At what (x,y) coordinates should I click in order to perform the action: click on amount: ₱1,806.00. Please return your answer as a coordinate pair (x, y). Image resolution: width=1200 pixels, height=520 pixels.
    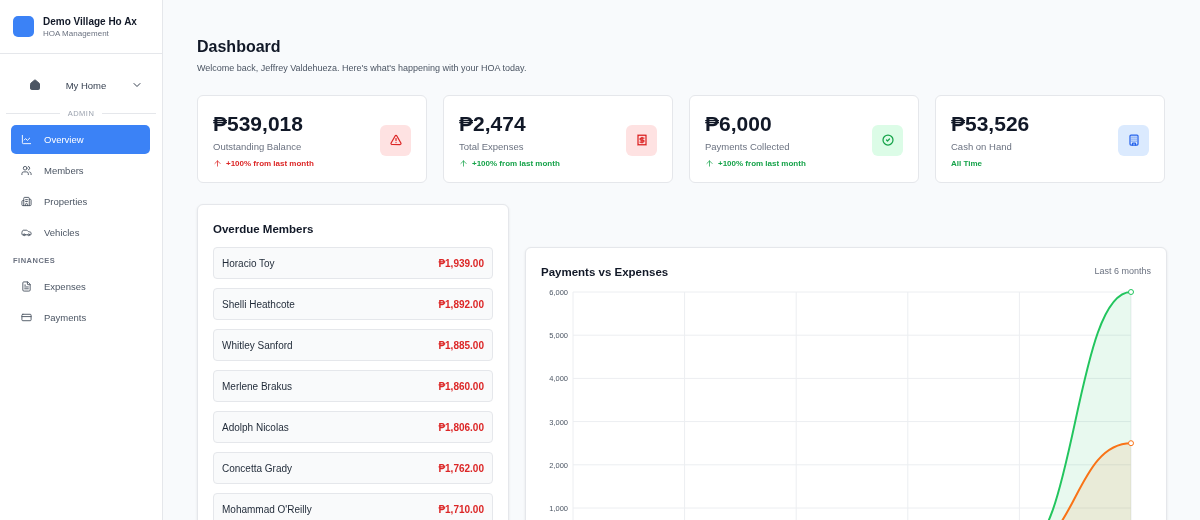
    Looking at the image, I should click on (461, 427).